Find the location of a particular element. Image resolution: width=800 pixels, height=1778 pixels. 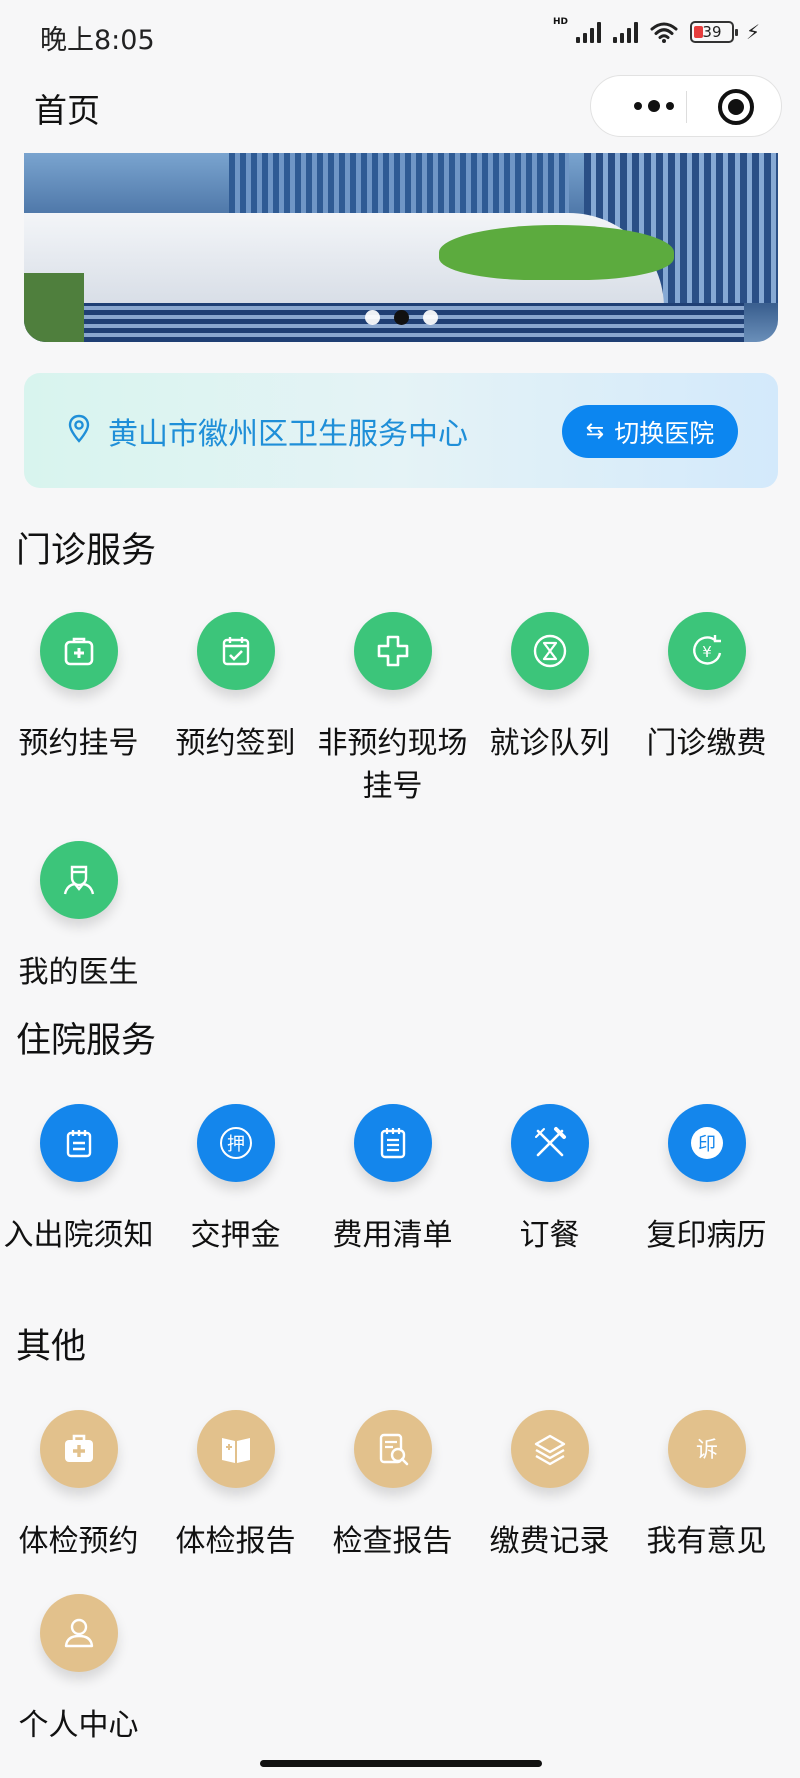

svg-text: 诉 is located at coordinates (706, 1450).